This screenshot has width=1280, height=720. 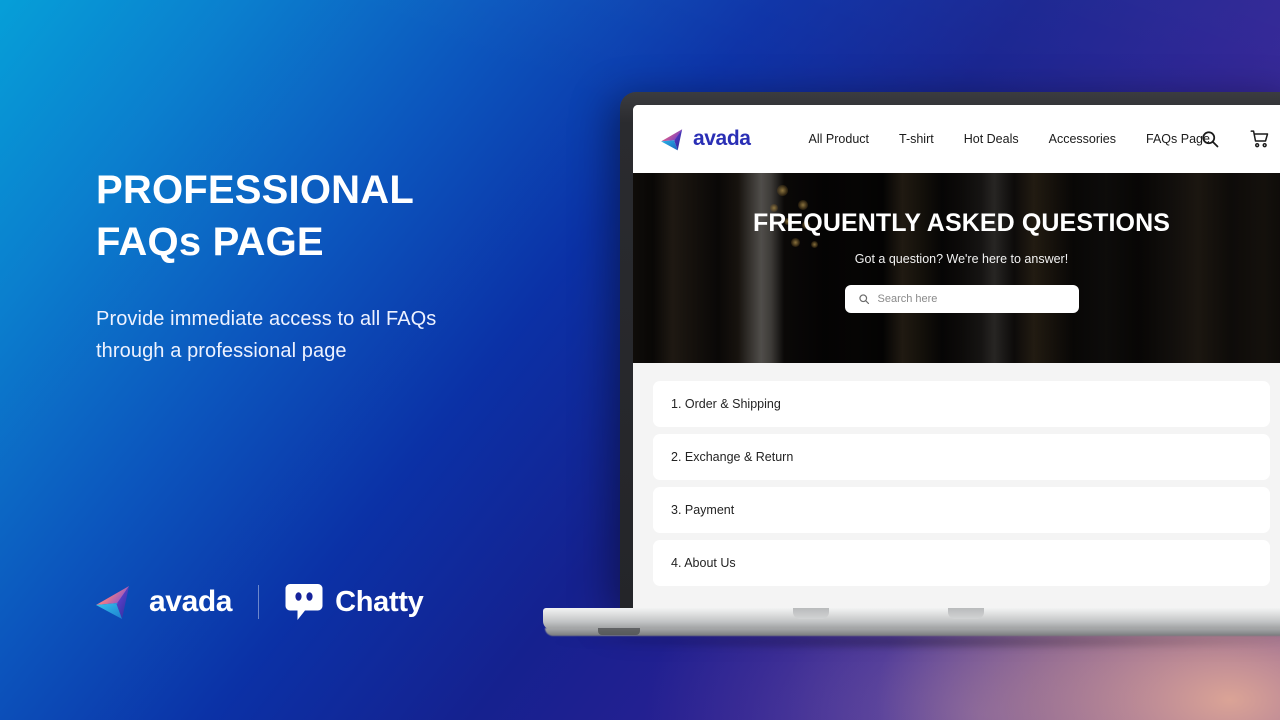 What do you see at coordinates (191, 601) in the screenshot?
I see `avada-wordmark: avada` at bounding box center [191, 601].